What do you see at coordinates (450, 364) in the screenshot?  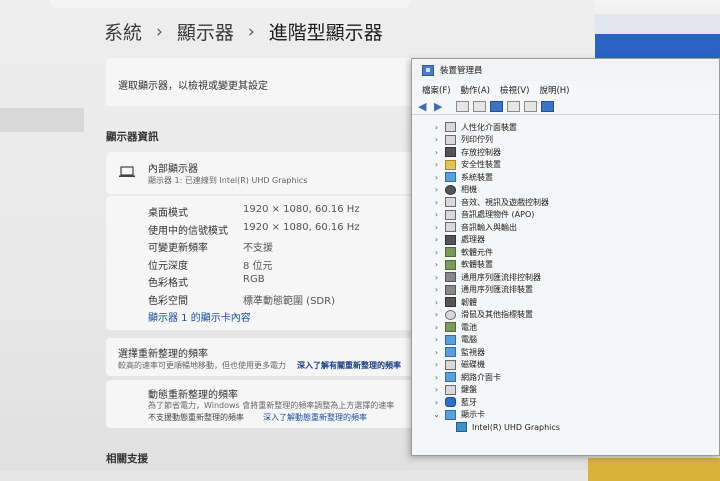 I see `disk-drive-icon` at bounding box center [450, 364].